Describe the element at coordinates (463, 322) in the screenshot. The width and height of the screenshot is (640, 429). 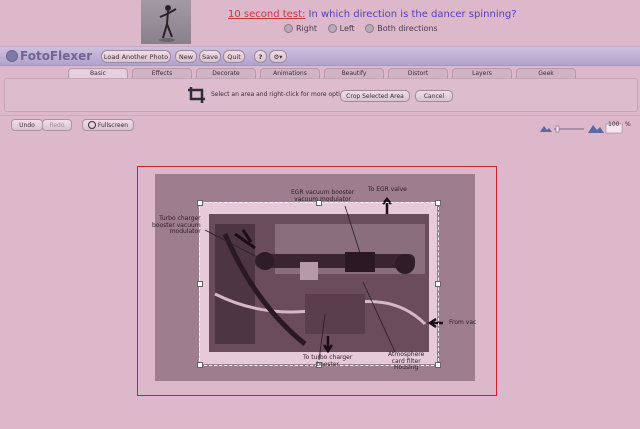
I see `label-from-vacuum: From vac` at that location.